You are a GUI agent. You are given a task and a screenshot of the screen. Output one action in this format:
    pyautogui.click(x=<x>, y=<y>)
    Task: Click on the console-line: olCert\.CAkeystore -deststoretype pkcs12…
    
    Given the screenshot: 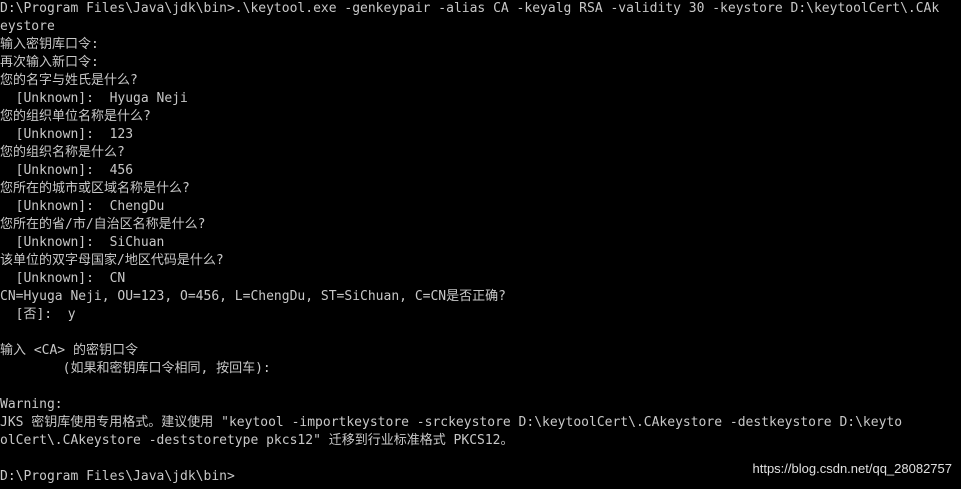 What is the action you would take?
    pyautogui.click(x=257, y=440)
    